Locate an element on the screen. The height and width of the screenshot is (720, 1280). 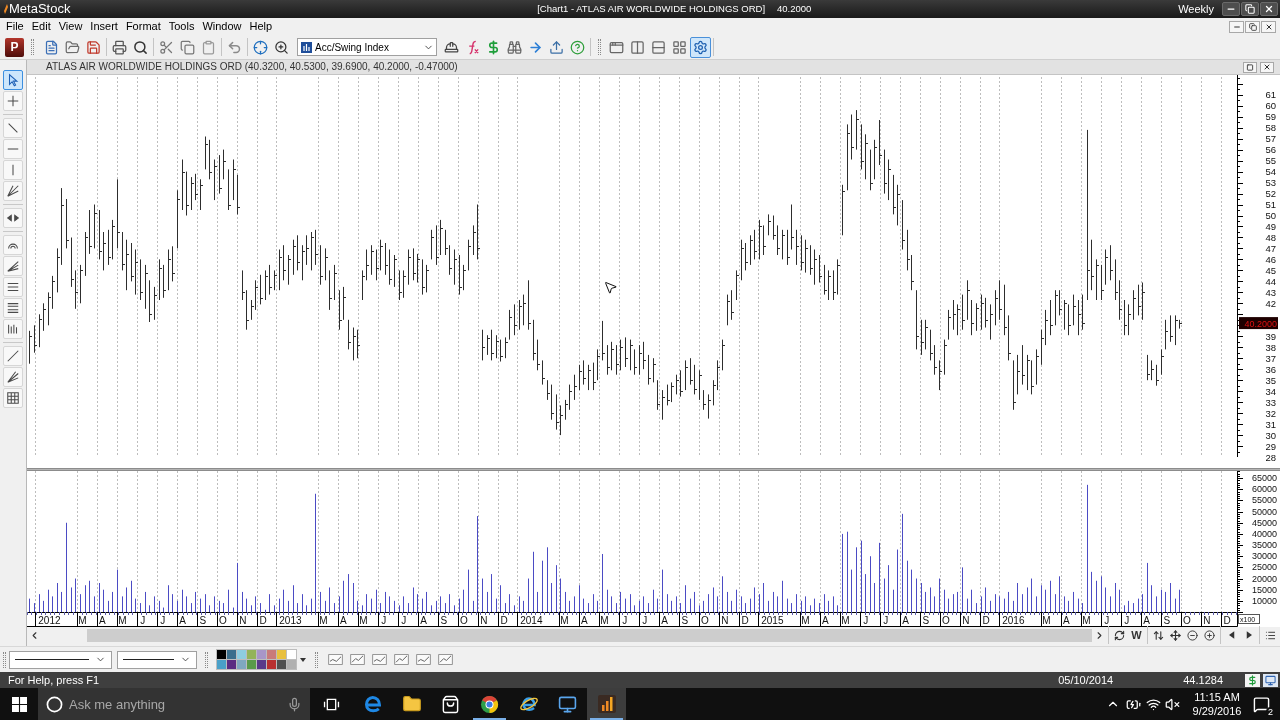
axis-label: 56 is located at coordinates (1270, 150).